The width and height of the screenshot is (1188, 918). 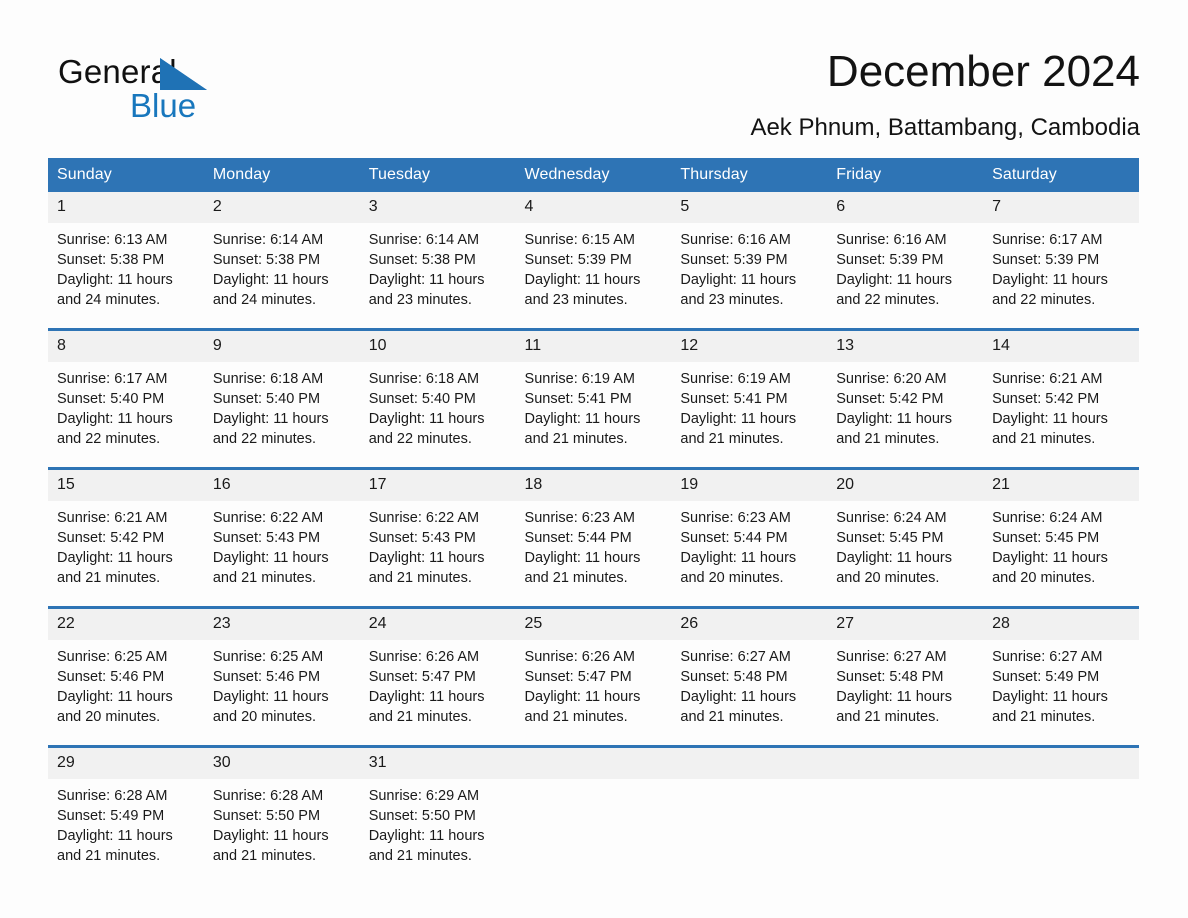 What do you see at coordinates (905, 484) in the screenshot?
I see `day-number: 20` at bounding box center [905, 484].